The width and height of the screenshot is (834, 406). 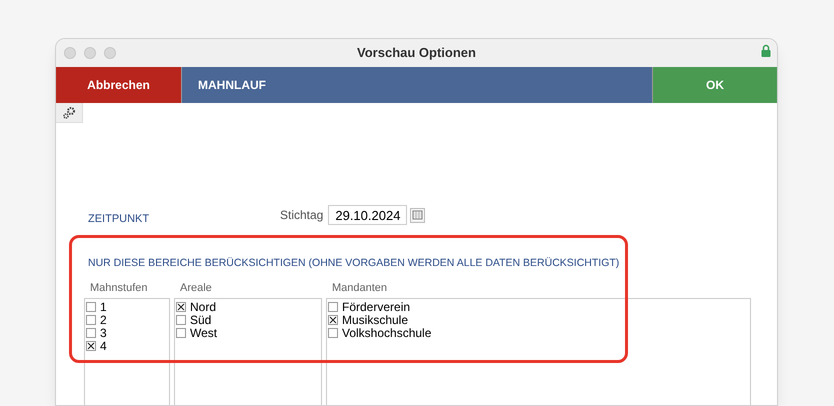 I want to click on minimize-button, so click(x=90, y=53).